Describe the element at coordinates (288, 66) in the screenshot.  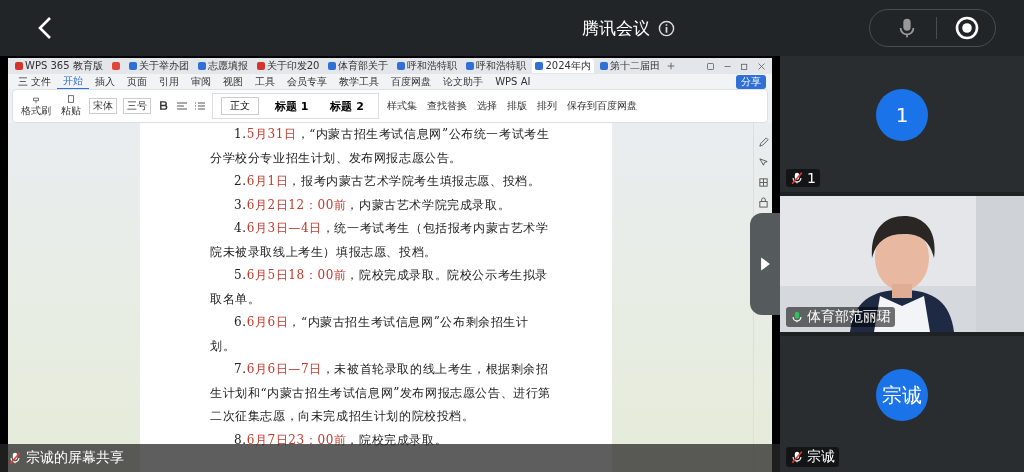
I see `document-tab: 关于印发20` at that location.